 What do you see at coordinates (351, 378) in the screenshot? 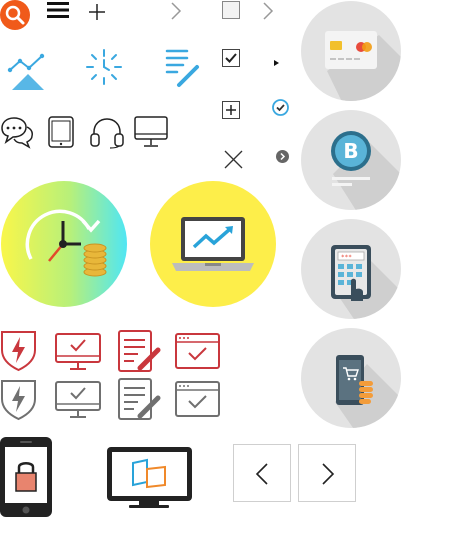
I see `mobile-shopping-icon` at bounding box center [351, 378].